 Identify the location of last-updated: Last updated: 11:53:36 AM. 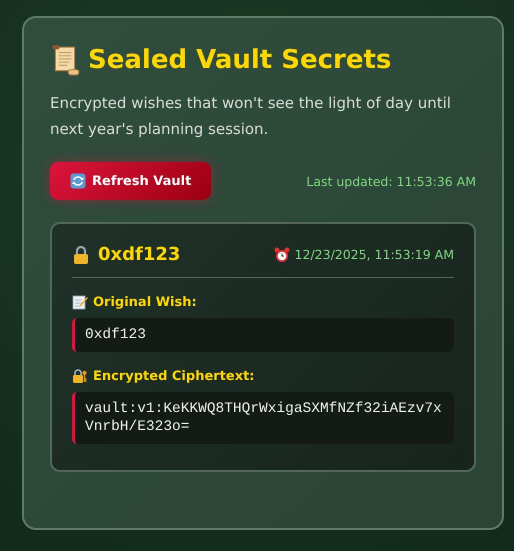
(391, 181).